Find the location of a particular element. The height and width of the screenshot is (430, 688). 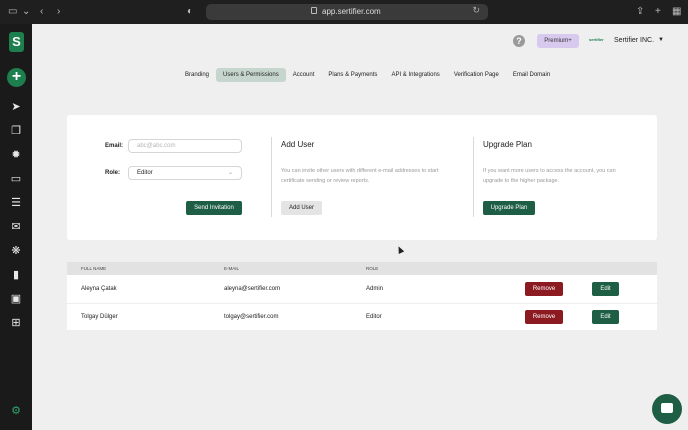

mouse-cursor is located at coordinates (400, 249).